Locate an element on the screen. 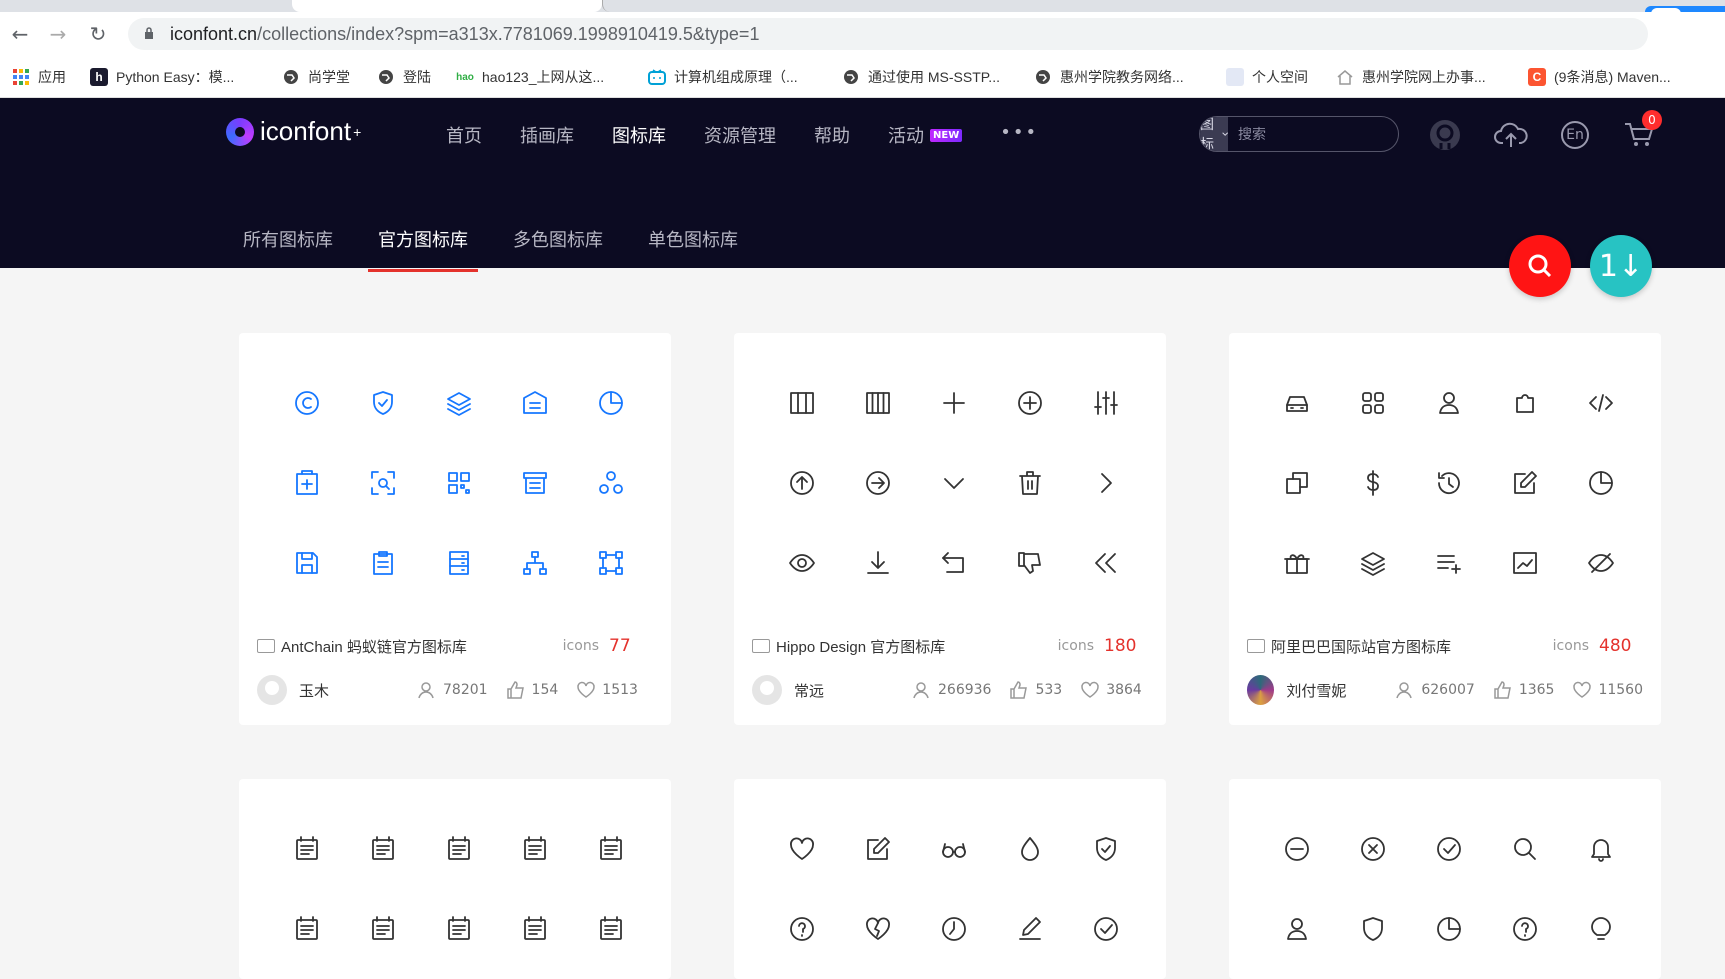  likes-count: 533 is located at coordinates (1049, 690).